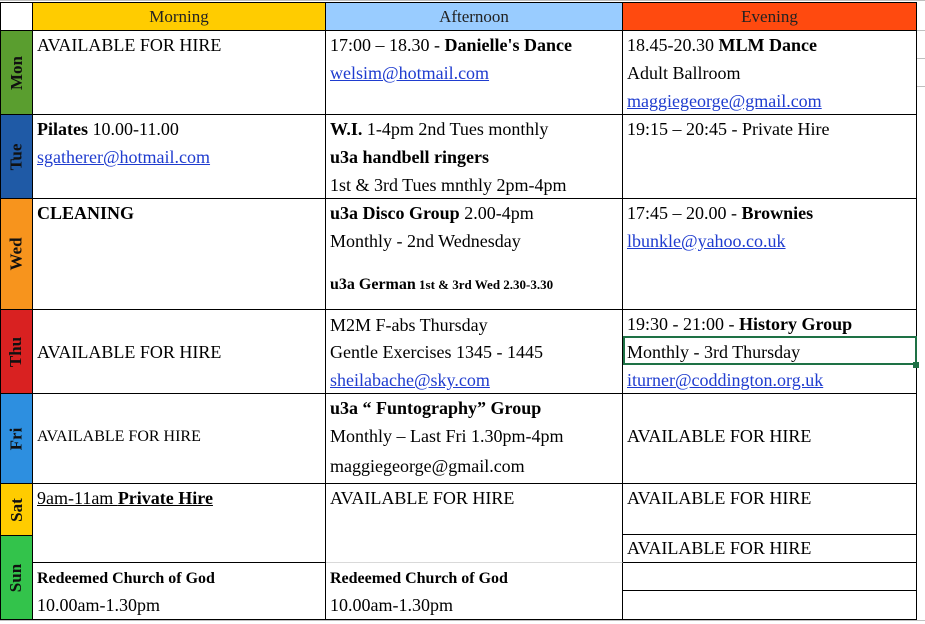 This screenshot has width=925, height=624. I want to click on sat-morning-line1: 9am-11am Private Hire, so click(125, 498).